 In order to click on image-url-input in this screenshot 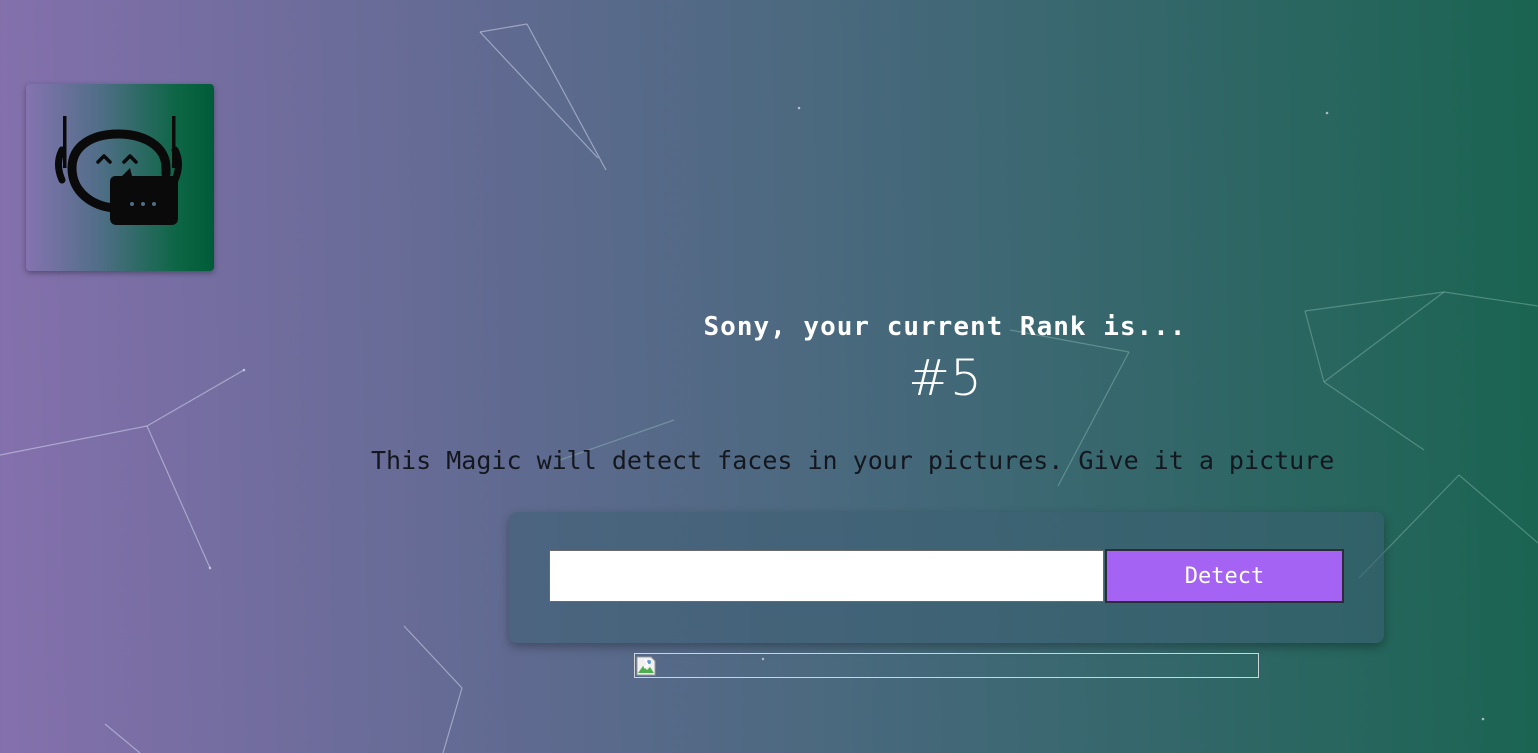, I will do `click(826, 576)`.